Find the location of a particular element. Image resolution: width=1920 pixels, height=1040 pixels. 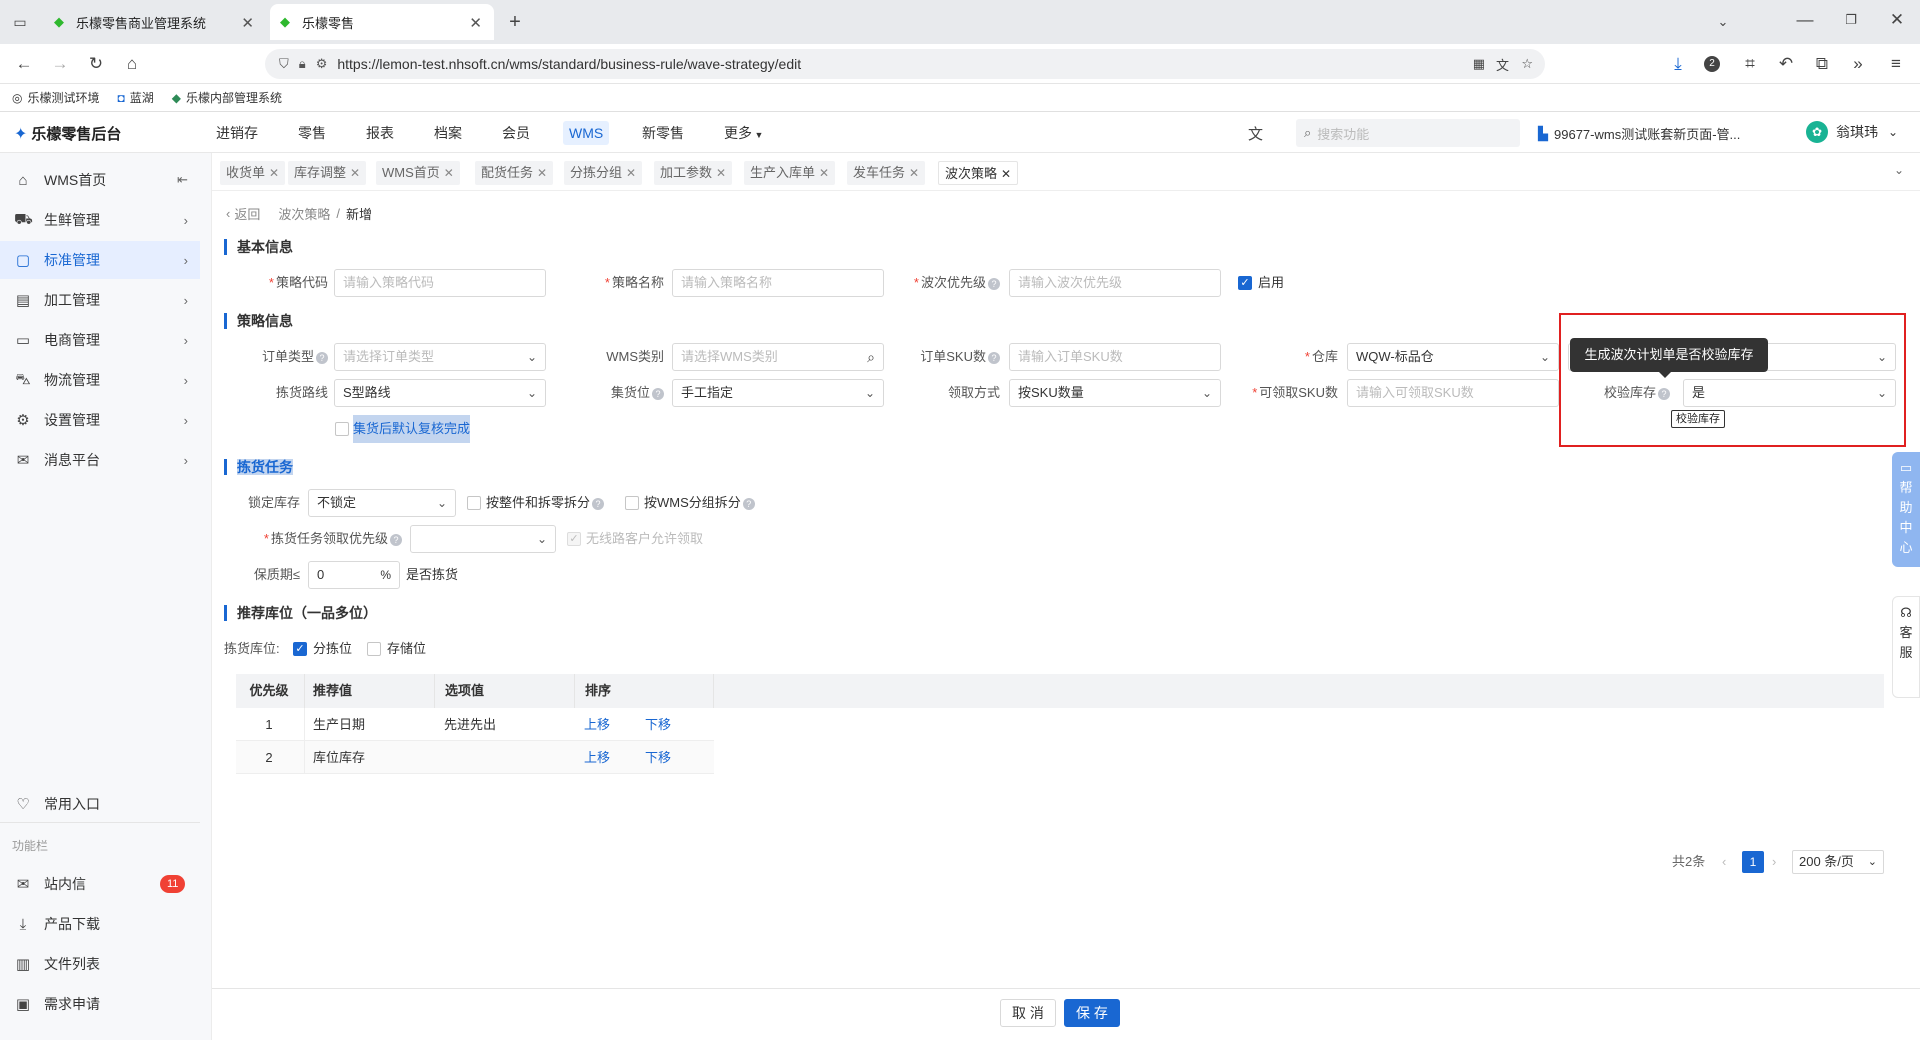

page-tab: 加工参数 ✕ is located at coordinates (693, 173).